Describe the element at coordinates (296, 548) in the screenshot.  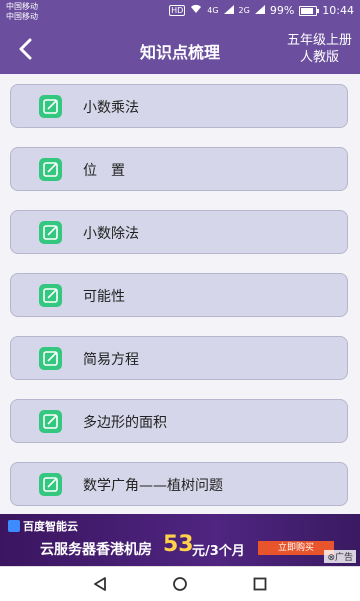
I see `ad-buy-button: 立即购买` at that location.